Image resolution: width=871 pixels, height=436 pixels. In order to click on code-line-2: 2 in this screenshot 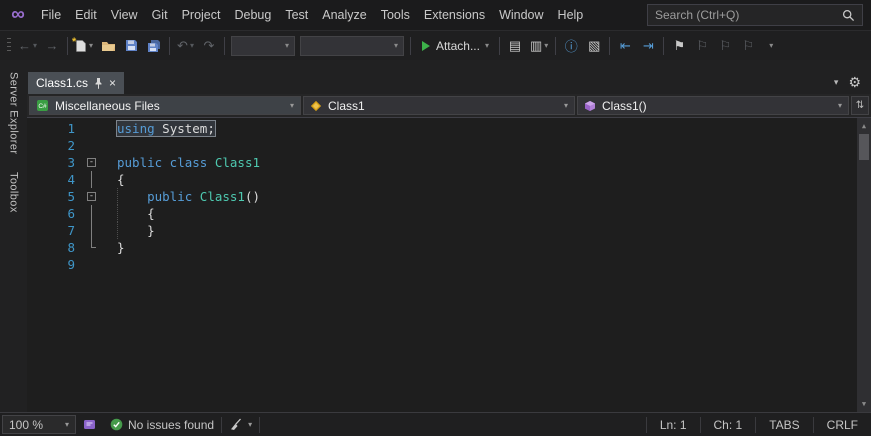, I will do `click(442, 145)`.